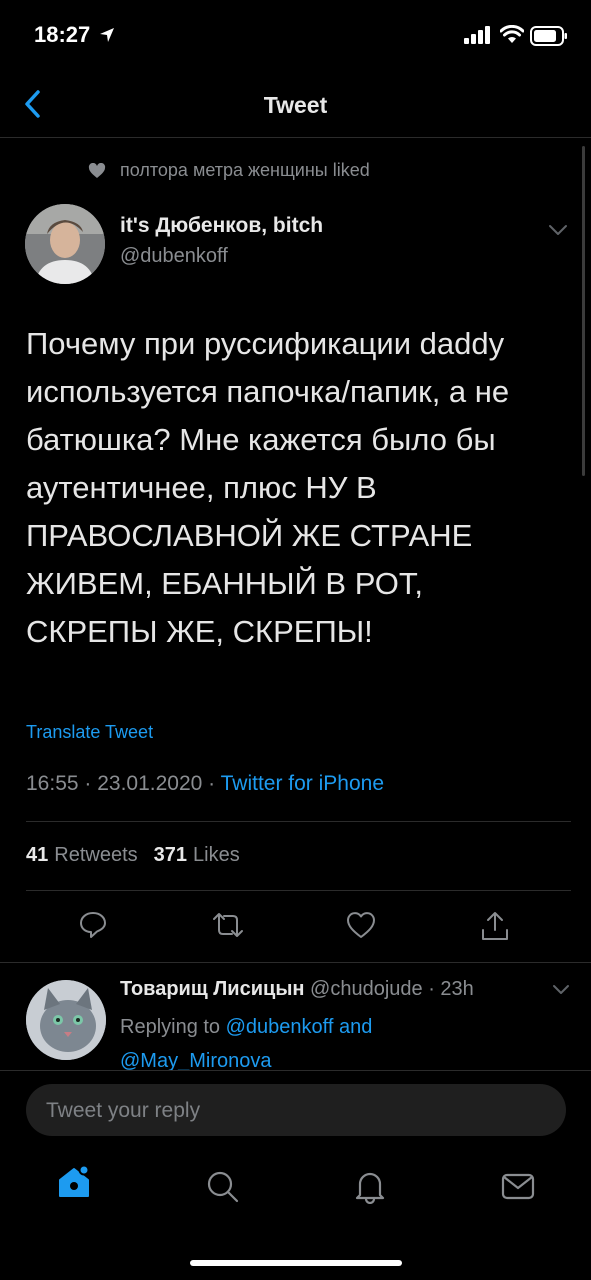 The height and width of the screenshot is (1280, 591). I want to click on page-title: Tweet, so click(295, 105).